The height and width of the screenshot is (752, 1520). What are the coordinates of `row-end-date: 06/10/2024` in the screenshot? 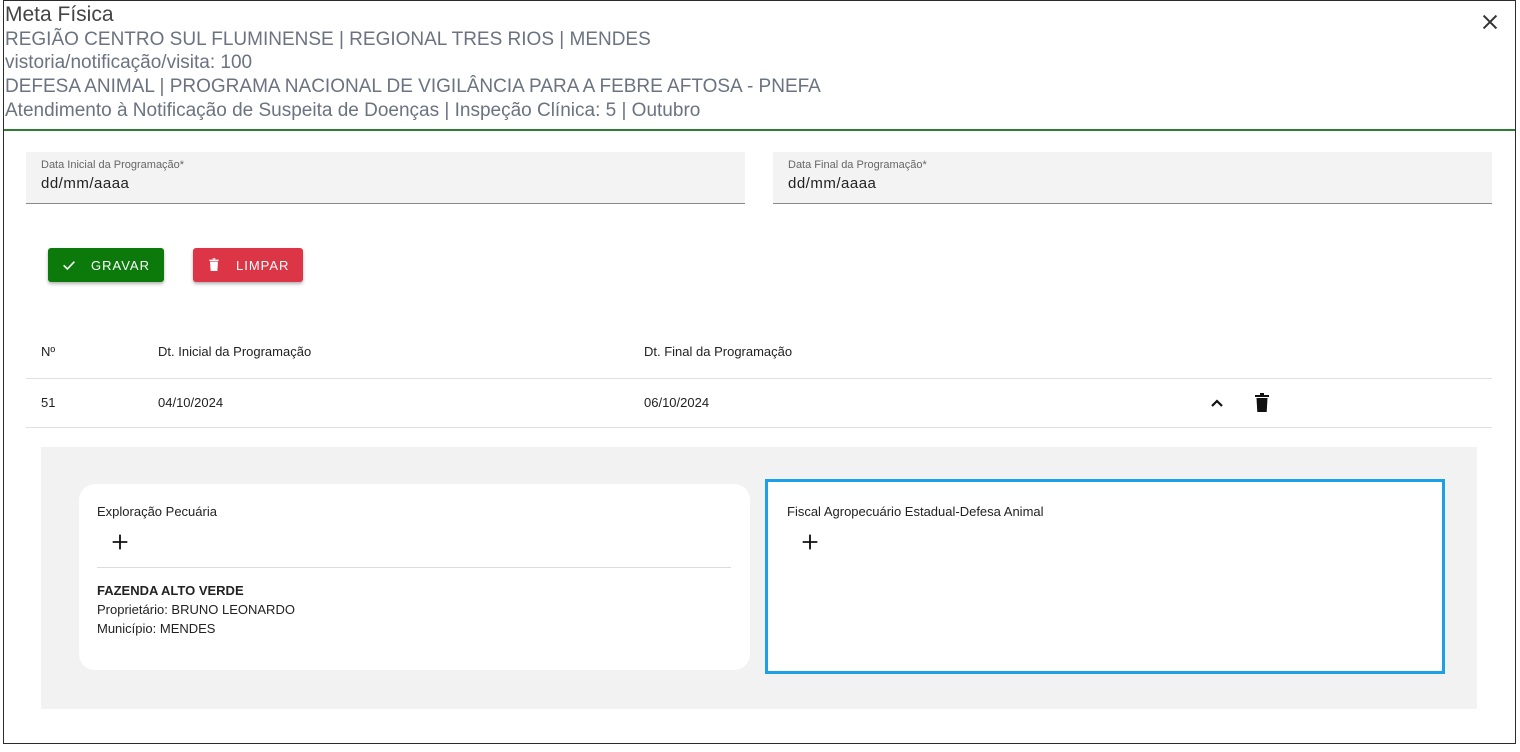 It's located at (677, 402).